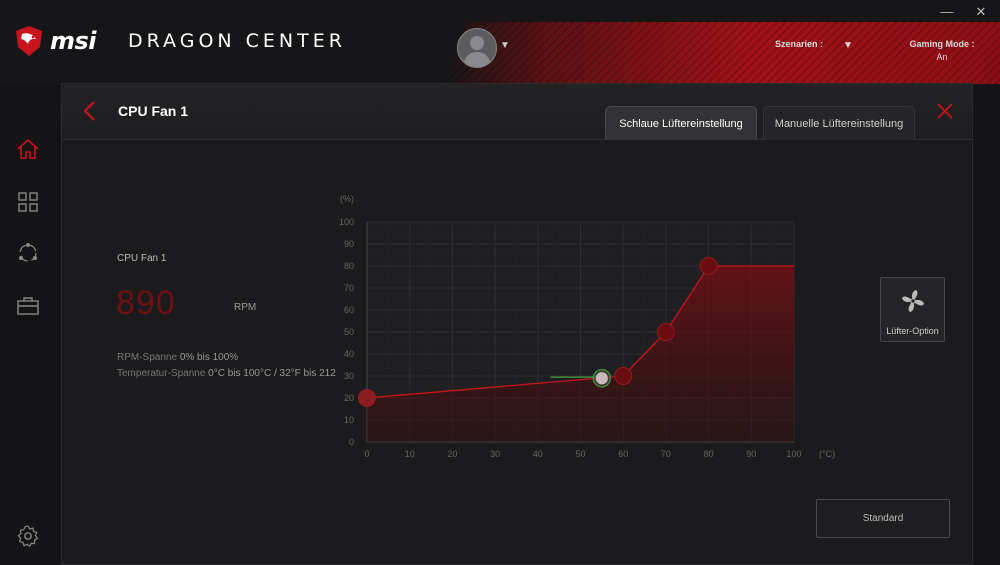  What do you see at coordinates (73, 41) in the screenshot?
I see `brand-name: msi` at bounding box center [73, 41].